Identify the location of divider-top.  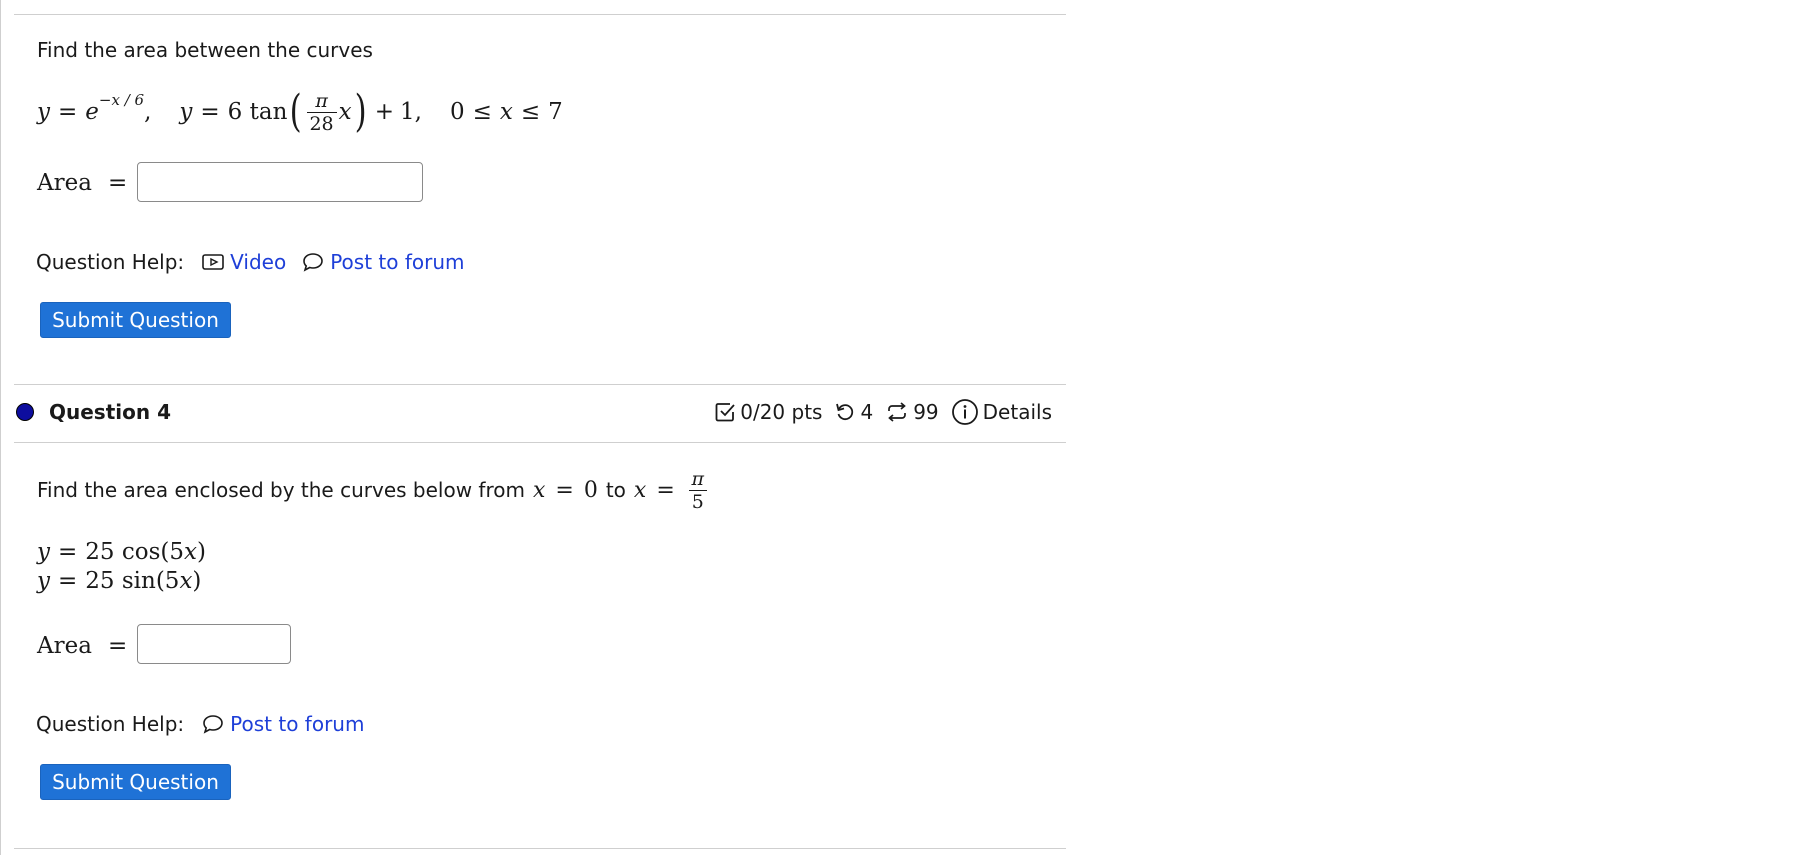
(540, 14).